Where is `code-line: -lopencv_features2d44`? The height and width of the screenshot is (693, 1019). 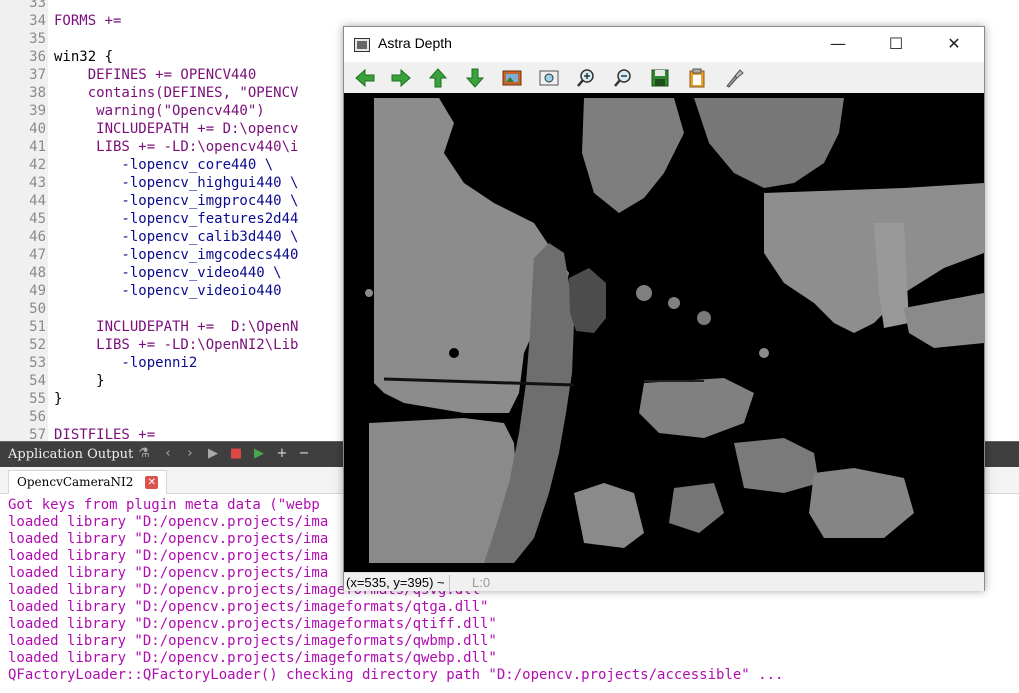 code-line: -lopencv_features2d44 is located at coordinates (176, 219).